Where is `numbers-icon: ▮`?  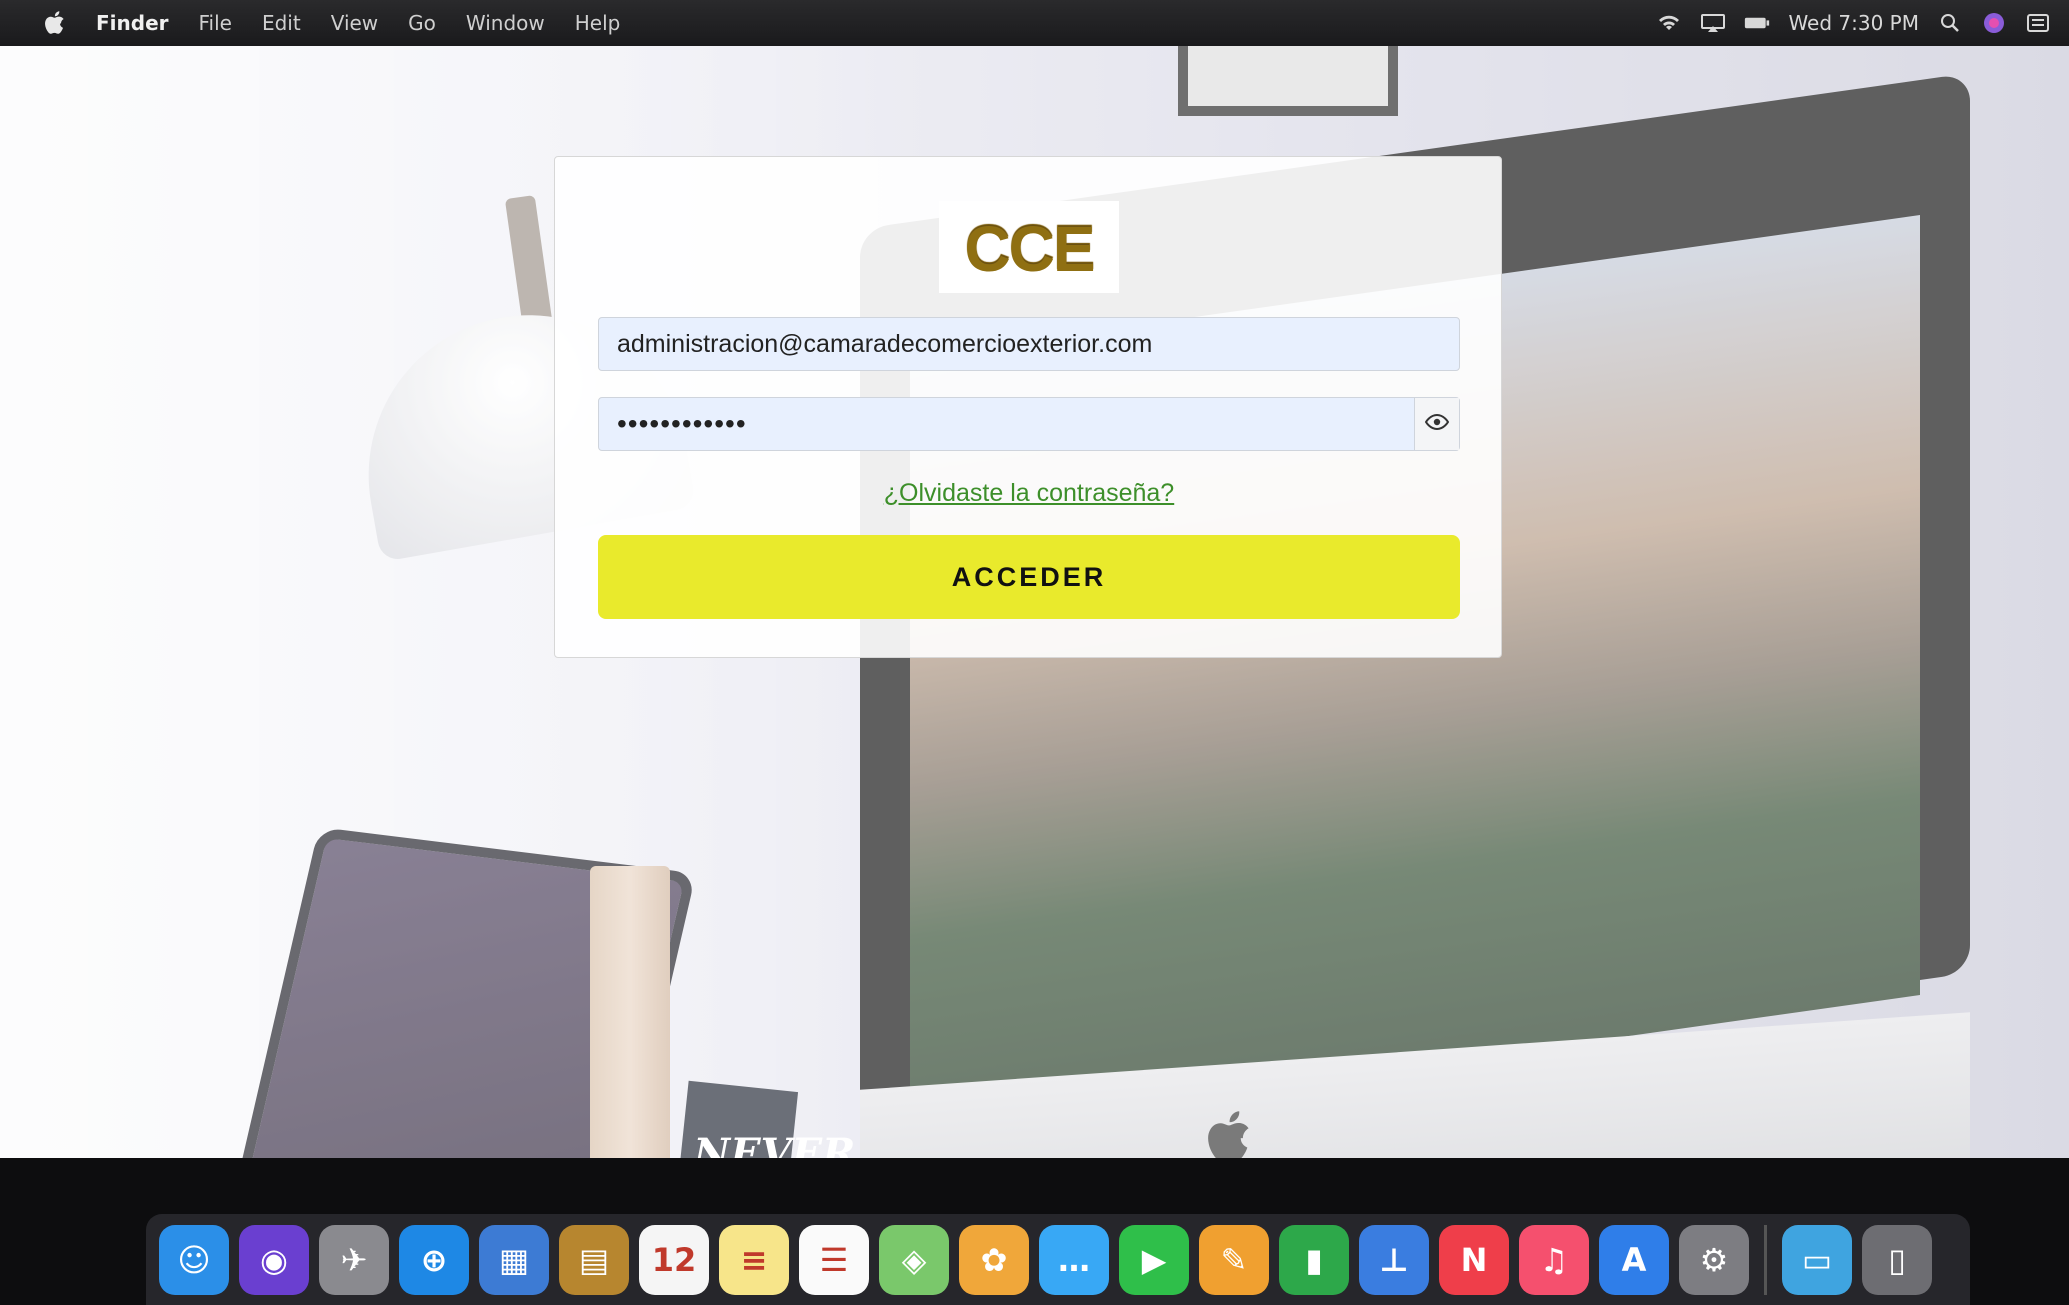
numbers-icon: ▮ is located at coordinates (1314, 1259).